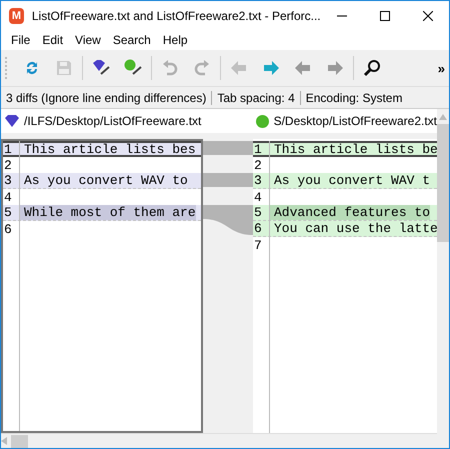  Describe the element at coordinates (109, 149) in the screenshot. I see `line-text: This article lists bes` at that location.